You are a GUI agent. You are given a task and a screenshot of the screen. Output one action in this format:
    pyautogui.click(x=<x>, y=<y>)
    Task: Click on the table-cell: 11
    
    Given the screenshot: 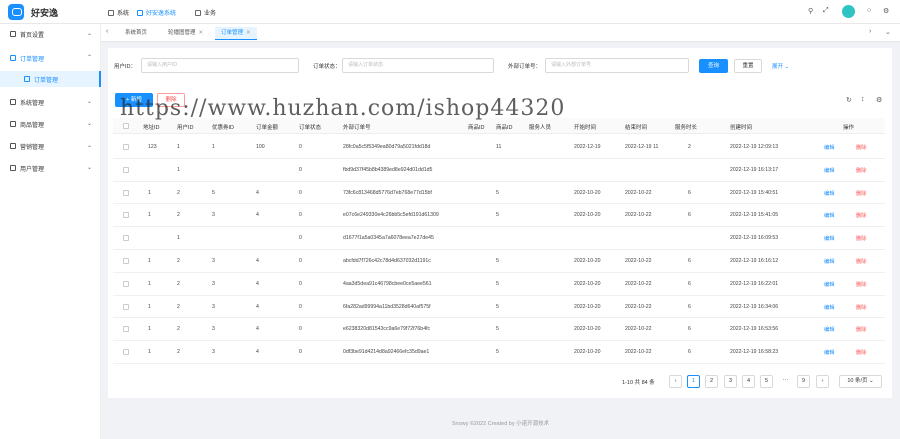 What is the action you would take?
    pyautogui.click(x=499, y=147)
    